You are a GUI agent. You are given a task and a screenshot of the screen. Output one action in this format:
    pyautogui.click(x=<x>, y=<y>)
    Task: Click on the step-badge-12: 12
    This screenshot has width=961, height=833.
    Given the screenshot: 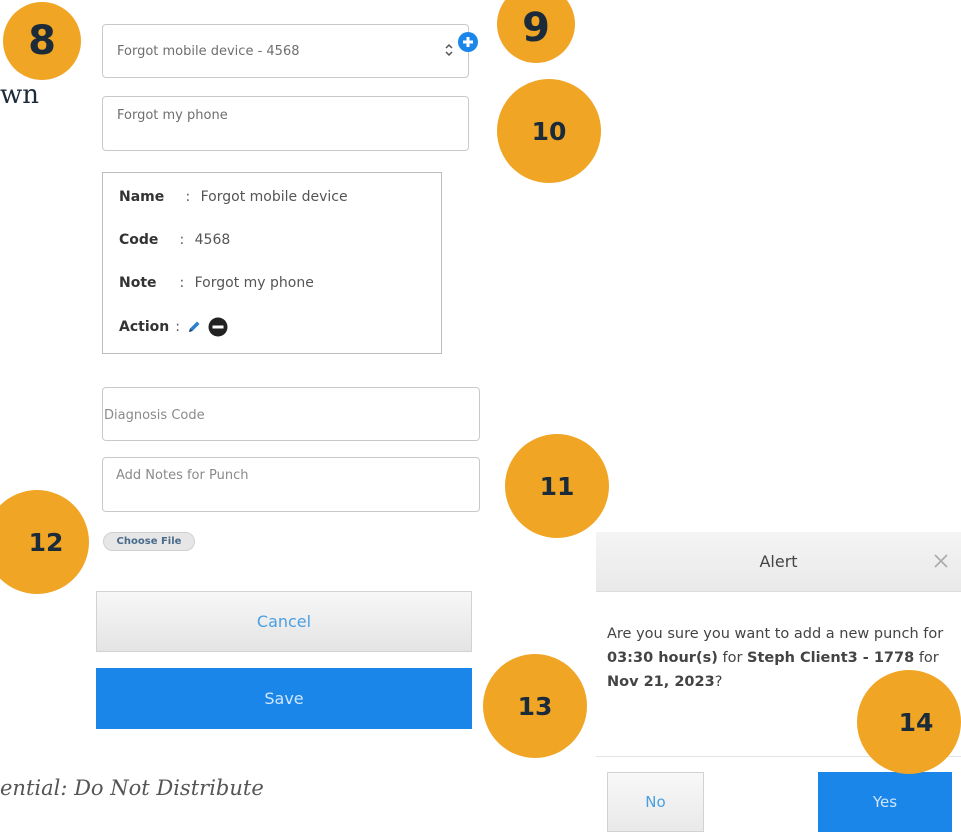 What is the action you would take?
    pyautogui.click(x=44, y=542)
    